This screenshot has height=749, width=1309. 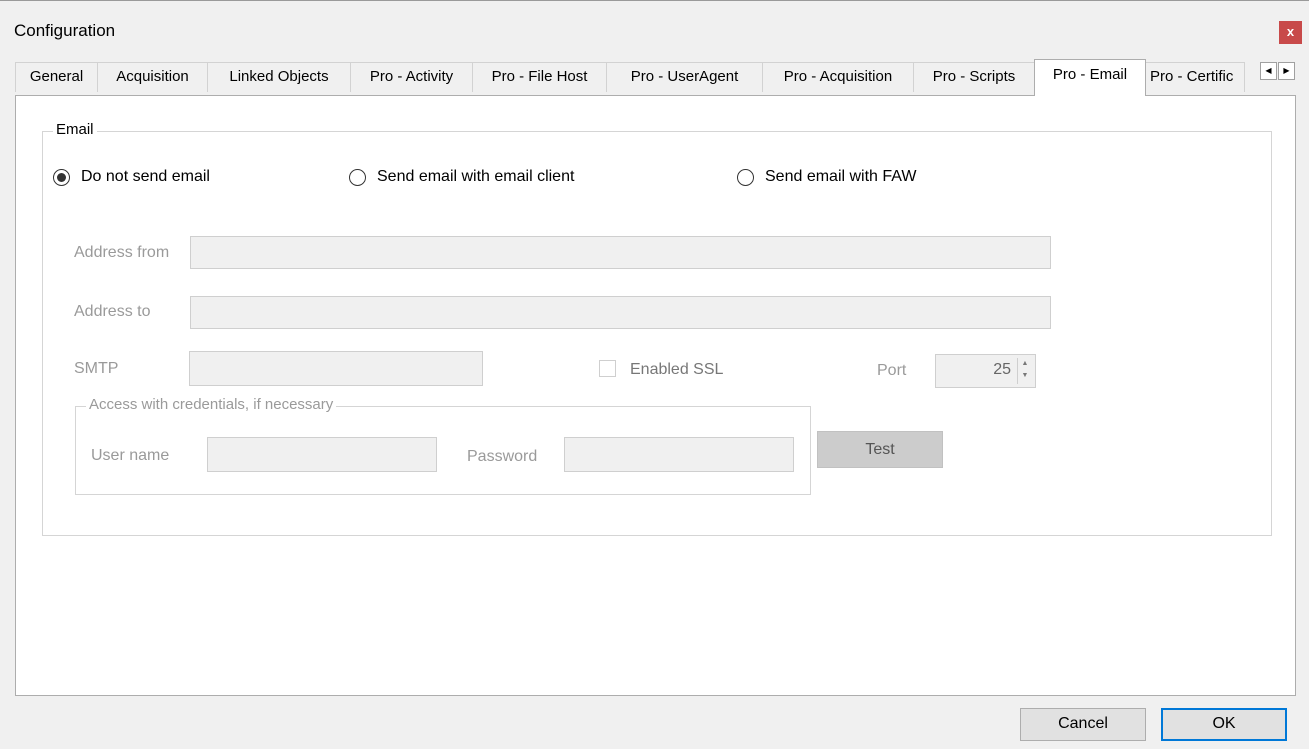 I want to click on username-label: User name, so click(x=130, y=455).